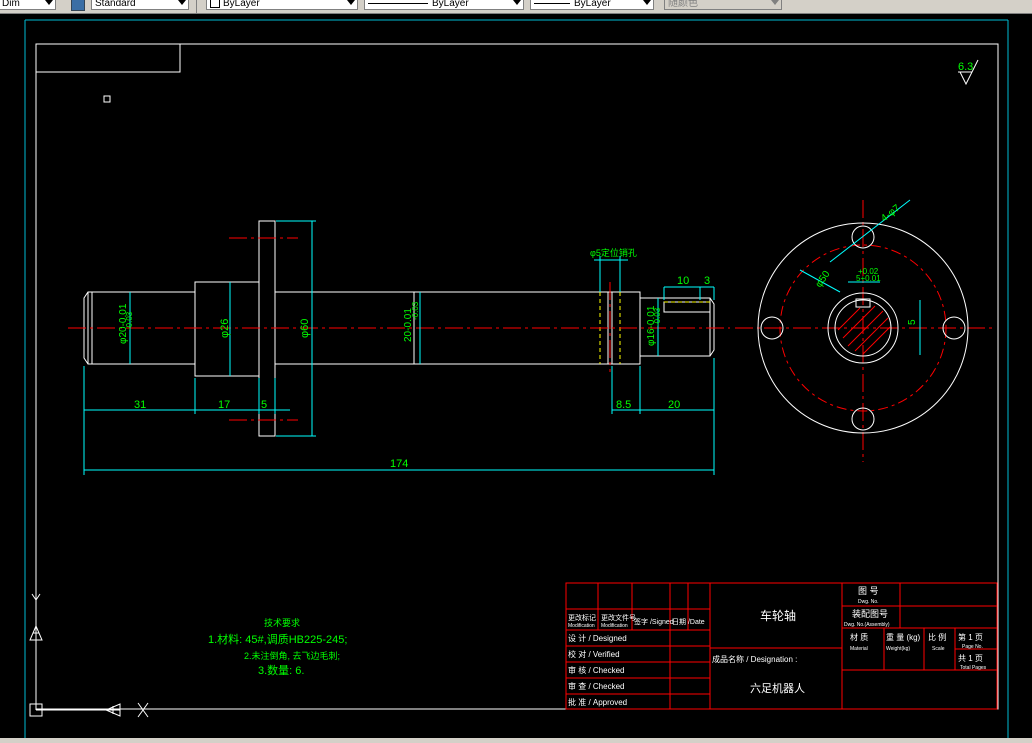 The image size is (1032, 743). What do you see at coordinates (891, 214) in the screenshot?
I see `dim-holes: 4-φ7` at bounding box center [891, 214].